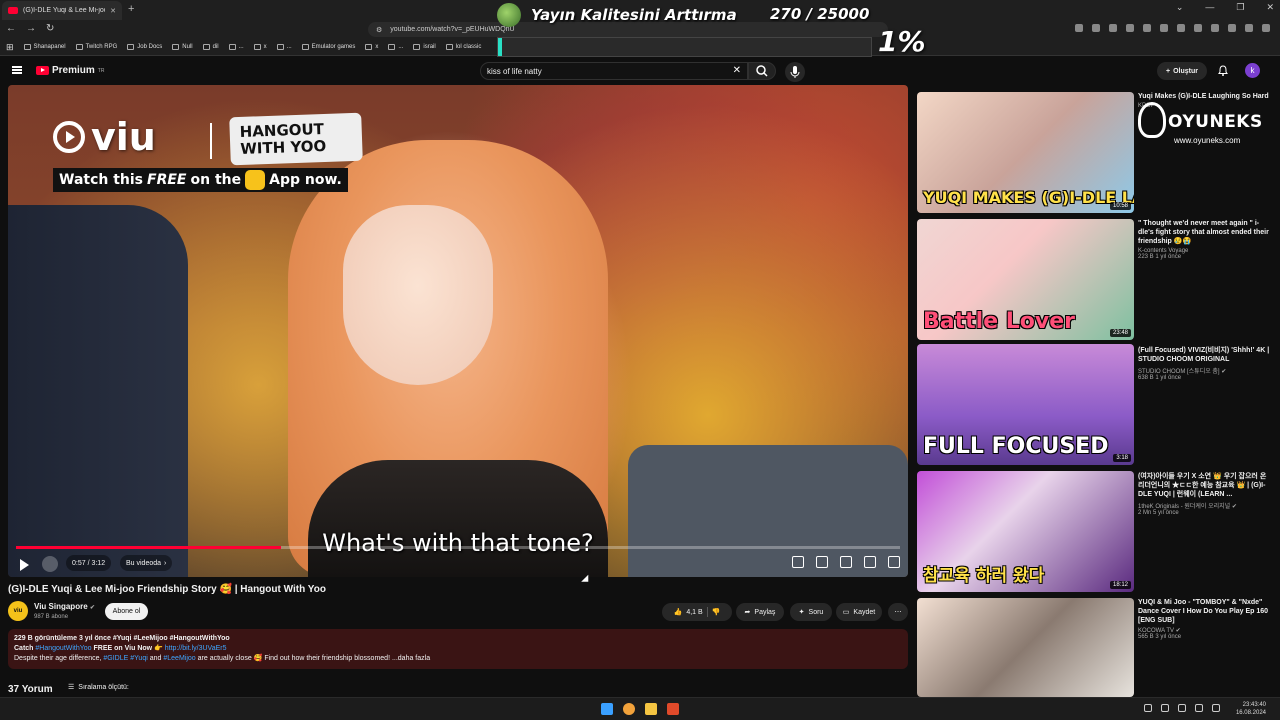 Image resolution: width=1280 pixels, height=720 pixels. I want to click on autoplay-toggle-icon, so click(798, 562).